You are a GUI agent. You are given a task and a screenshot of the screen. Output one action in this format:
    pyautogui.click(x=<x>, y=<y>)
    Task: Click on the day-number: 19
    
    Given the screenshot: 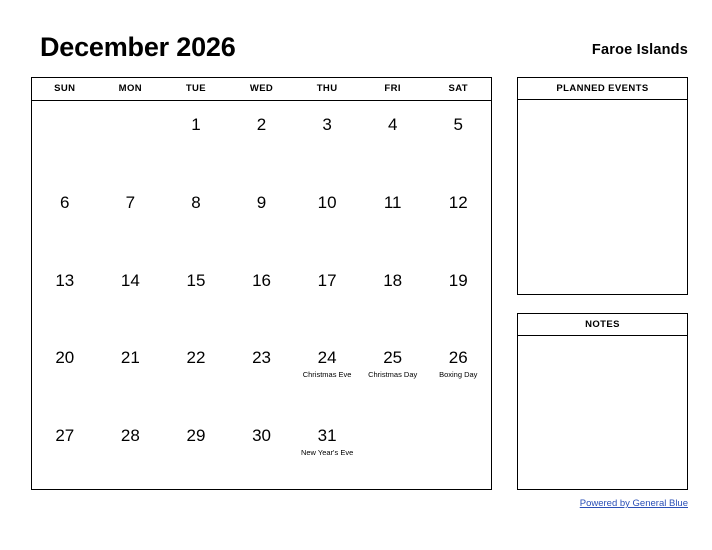 What is the action you would take?
    pyautogui.click(x=458, y=280)
    